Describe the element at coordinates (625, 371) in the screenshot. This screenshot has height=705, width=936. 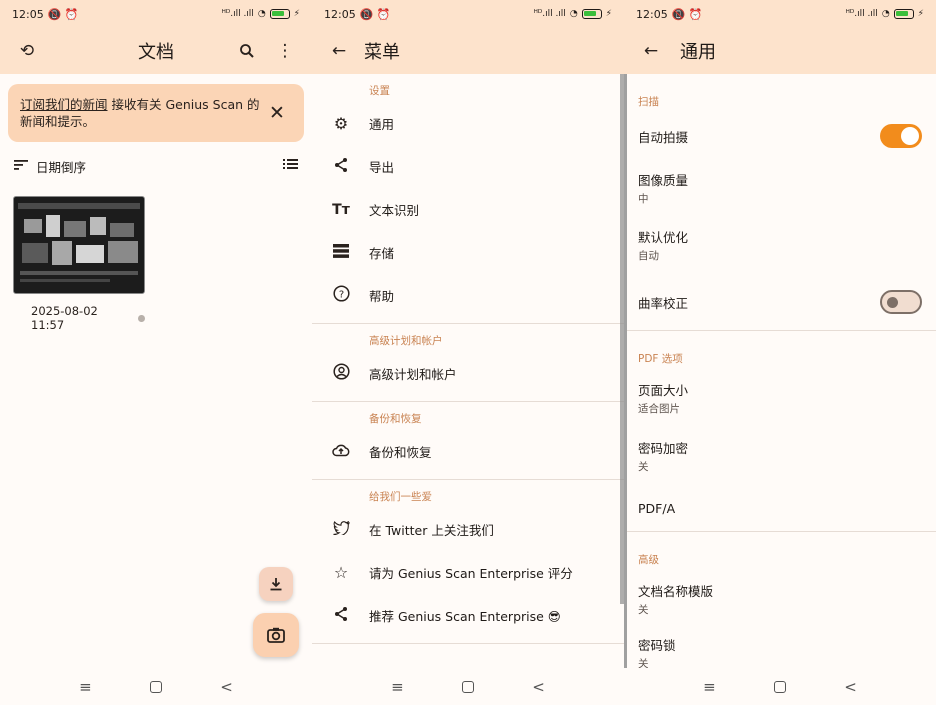
I see `scroll-indicator` at that location.